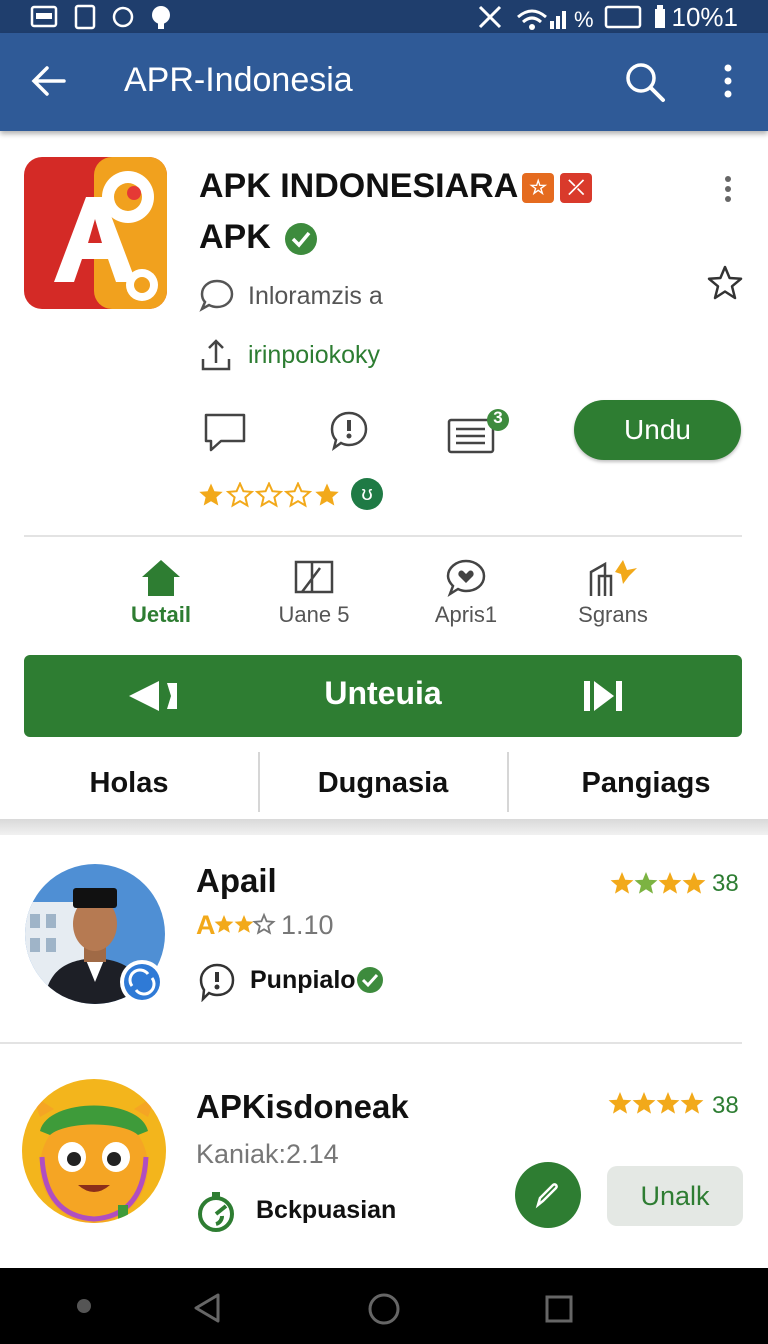 The height and width of the screenshot is (1344, 768). Describe the element at coordinates (576, 188) in the screenshot. I see `badge-tool-icon: ⤫` at that location.